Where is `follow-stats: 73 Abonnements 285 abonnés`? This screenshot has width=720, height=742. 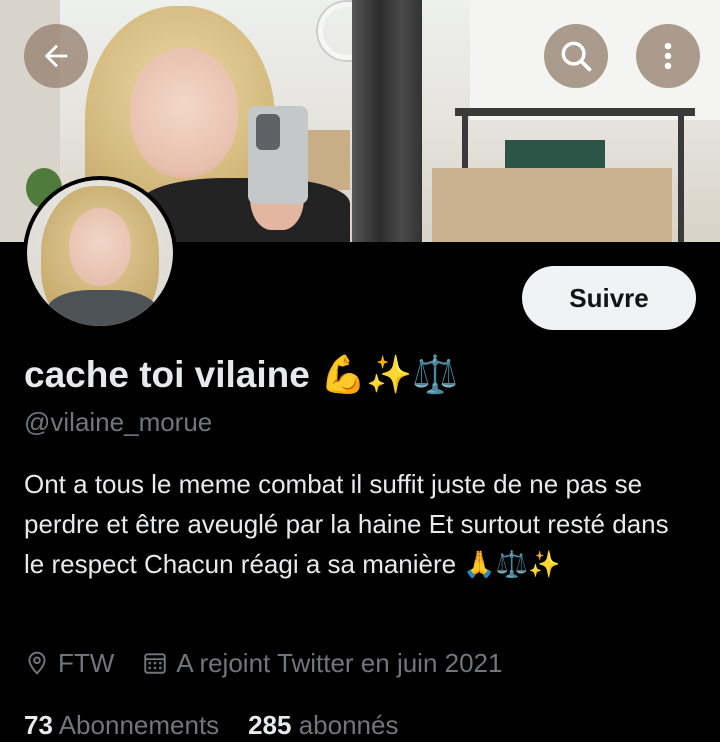 follow-stats: 73 Abonnements 285 abonnés is located at coordinates (211, 725).